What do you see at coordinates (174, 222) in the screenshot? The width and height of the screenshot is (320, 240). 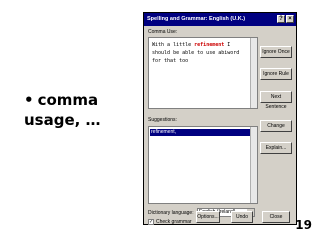 I see `check-grammar-label: Check grammar` at bounding box center [174, 222].